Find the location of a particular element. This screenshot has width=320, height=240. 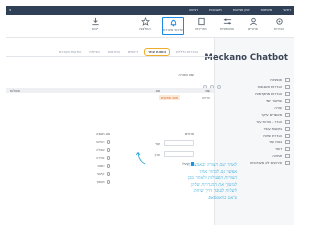

tool-guides: מדריכים is located at coordinates (201, 24).